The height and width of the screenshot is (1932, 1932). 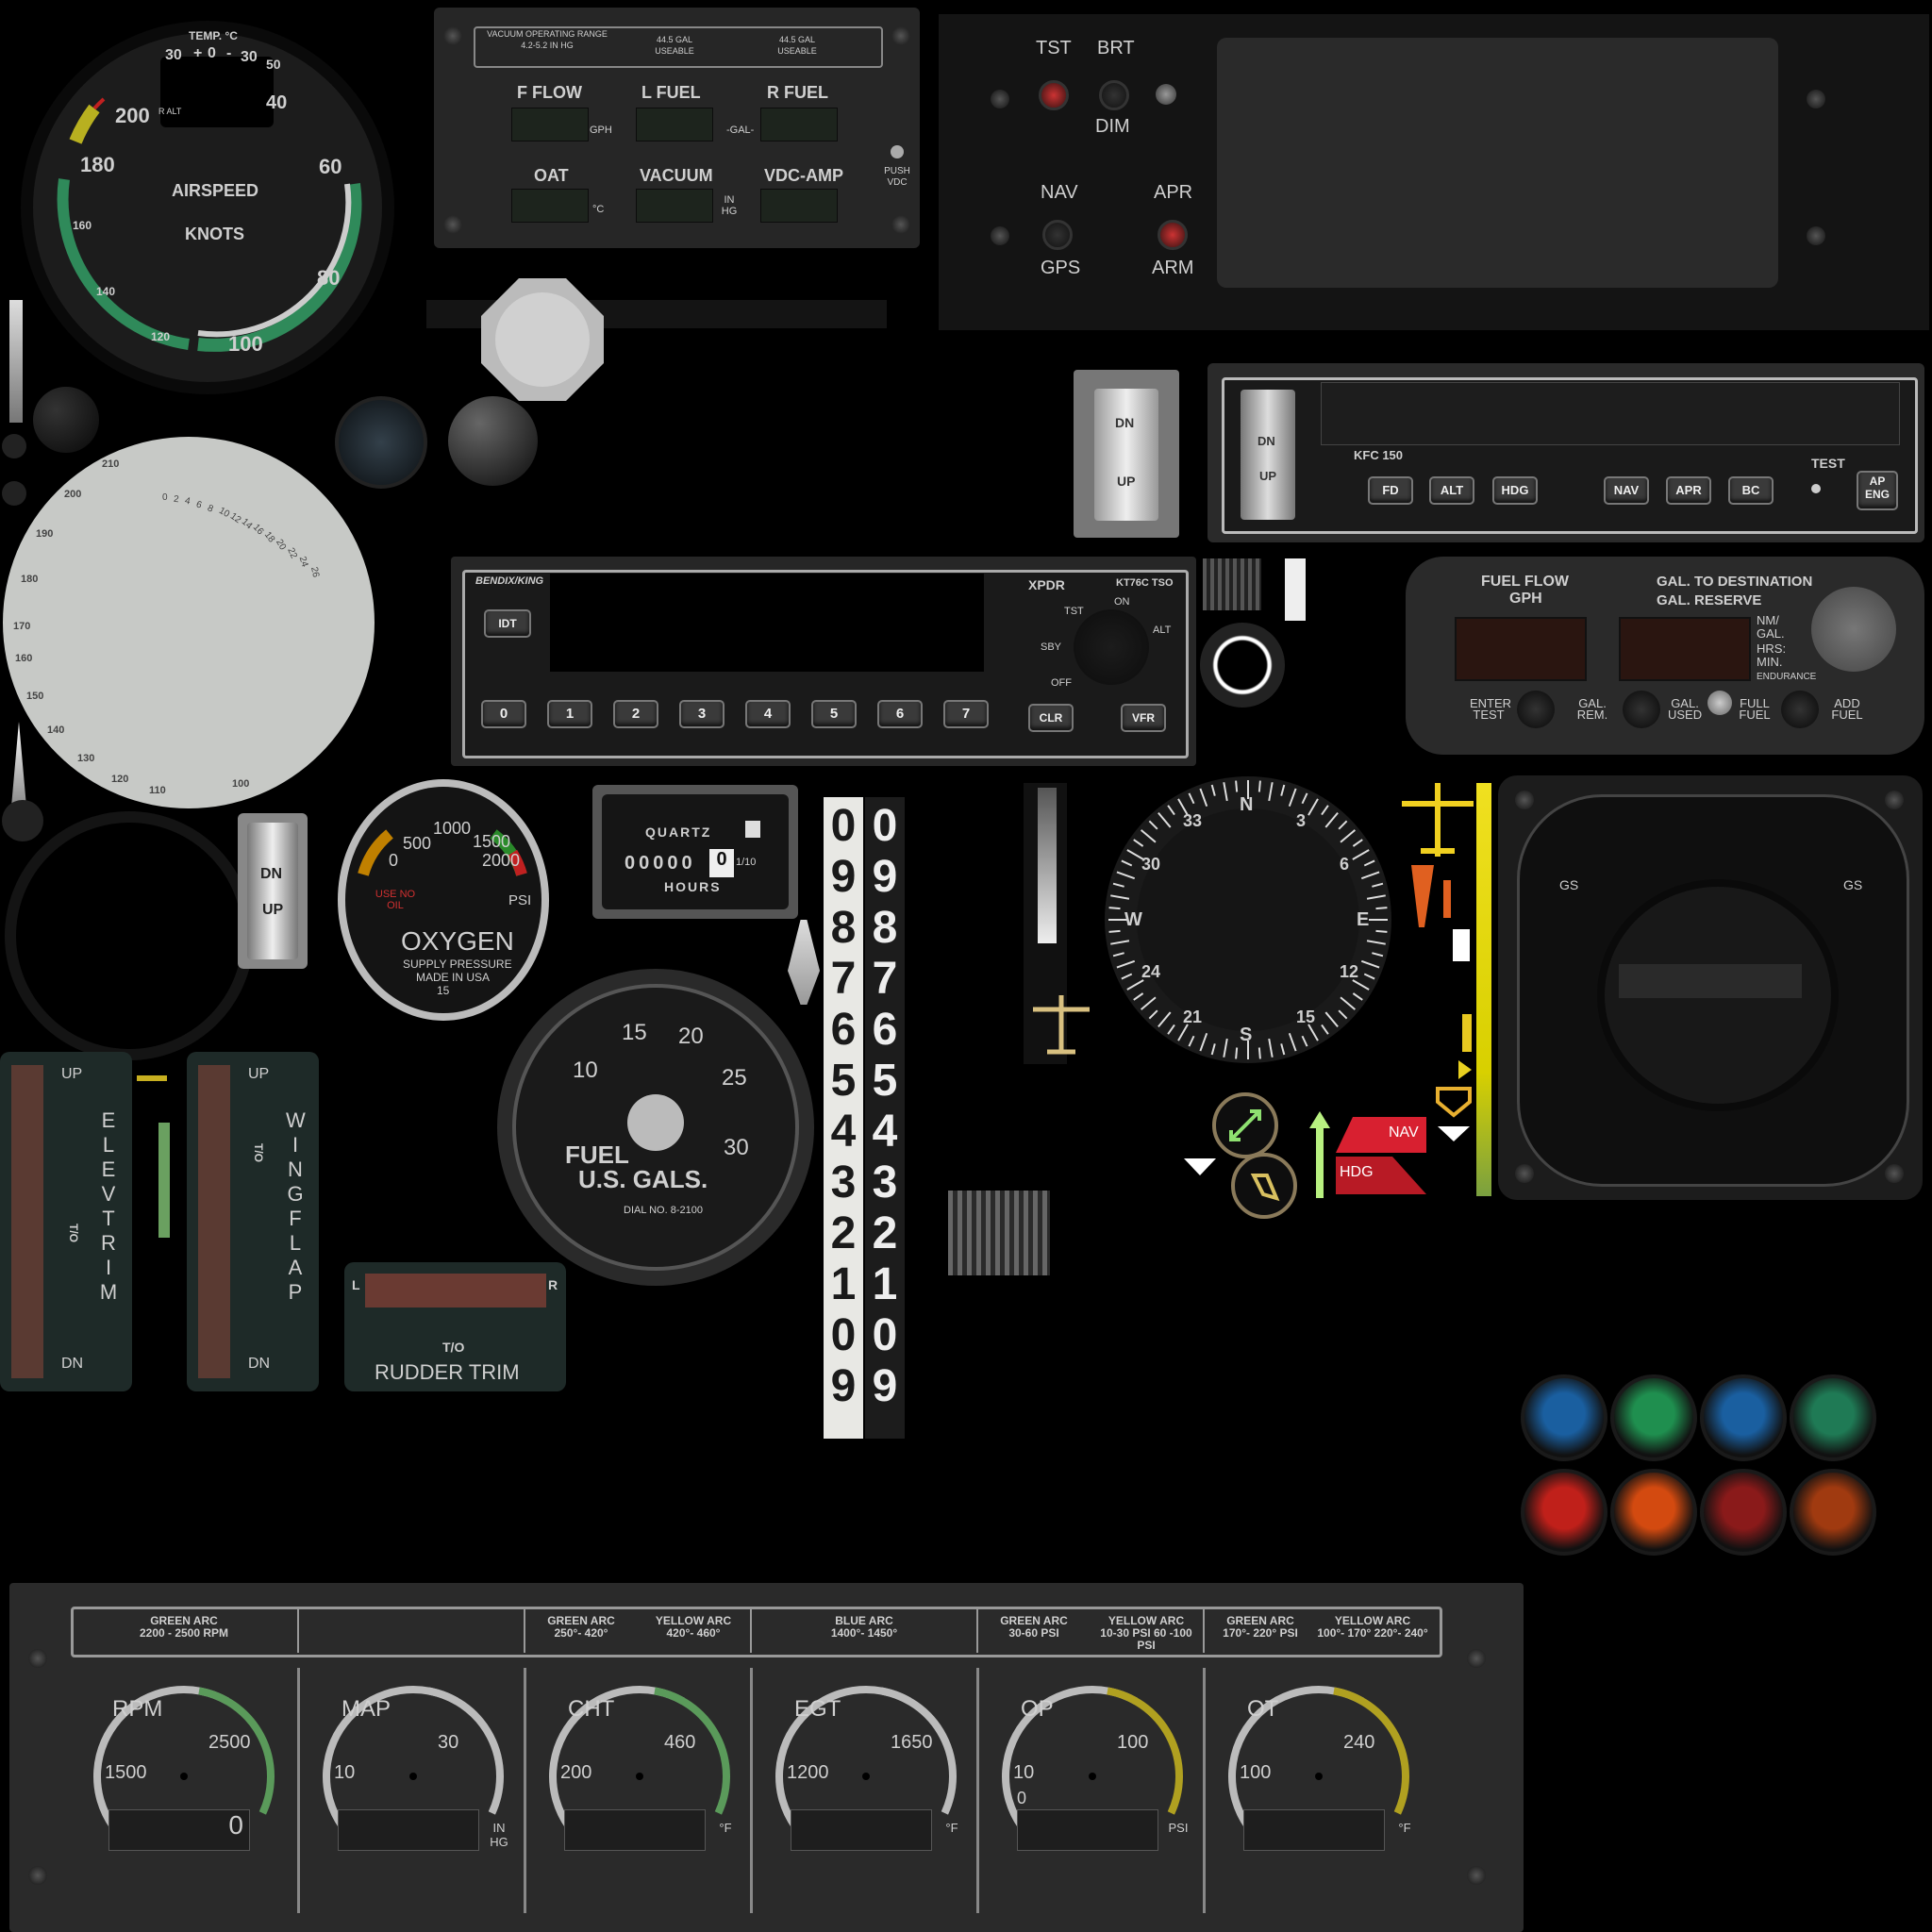 I want to click on push-vdc-label: PUSH VDC, so click(x=897, y=177).